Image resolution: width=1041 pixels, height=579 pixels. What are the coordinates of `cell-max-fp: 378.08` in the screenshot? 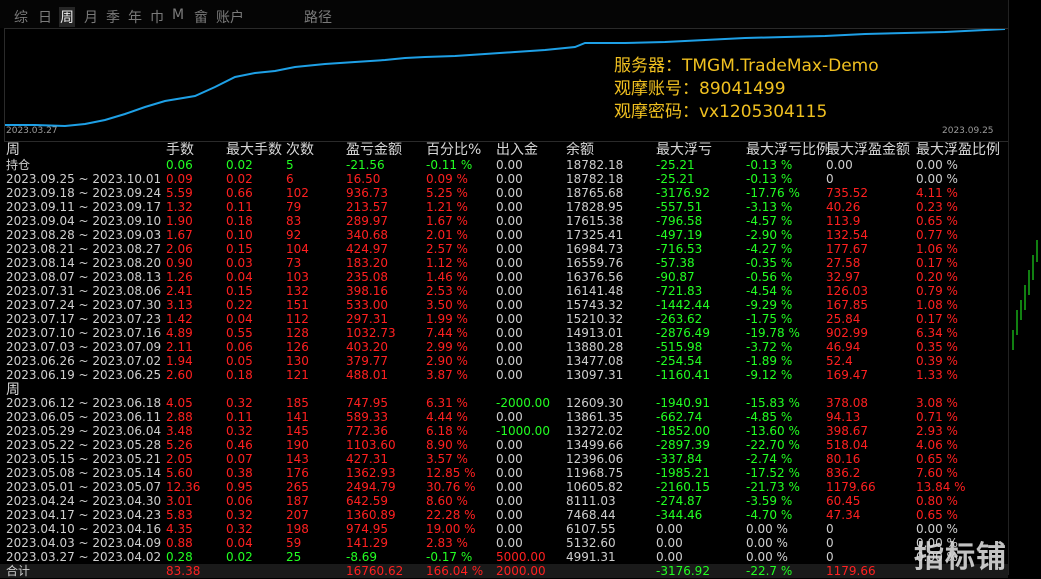 It's located at (847, 403).